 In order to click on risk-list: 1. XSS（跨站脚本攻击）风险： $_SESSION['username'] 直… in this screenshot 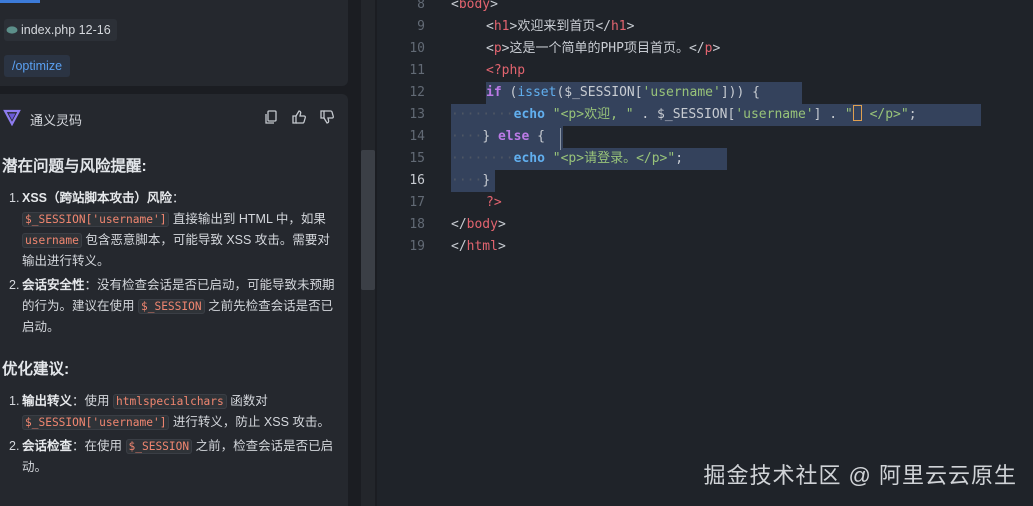, I will do `click(170, 263)`.